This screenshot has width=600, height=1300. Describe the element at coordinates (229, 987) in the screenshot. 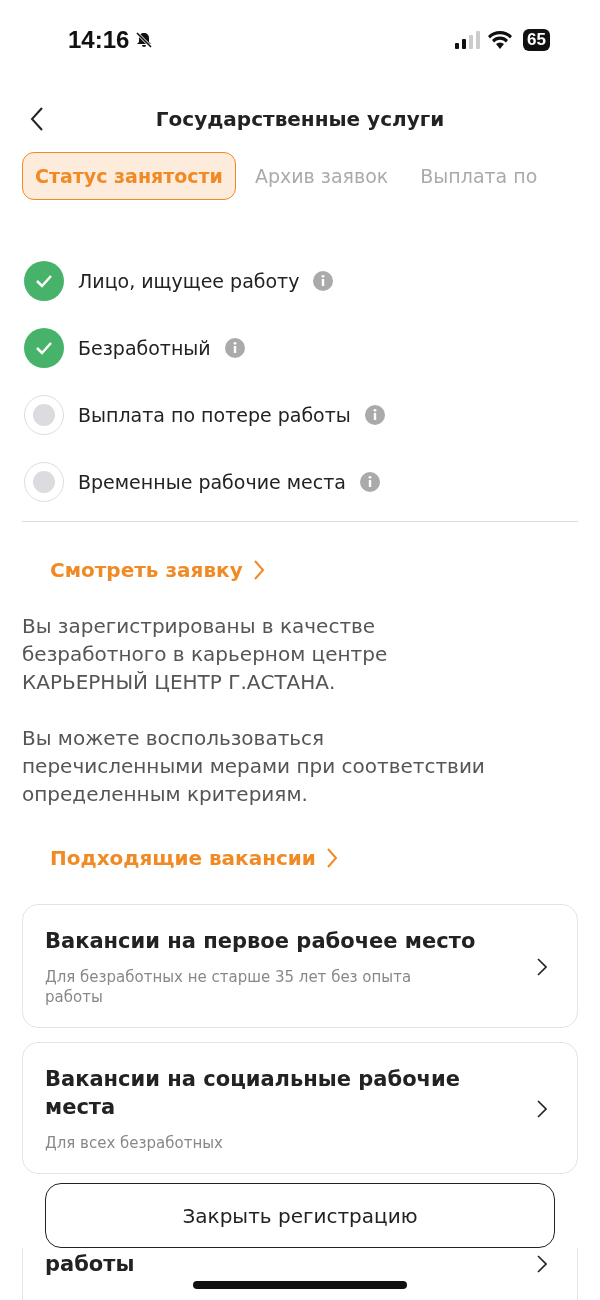

I see `card-subtitle: Для безработных не старше 35 лет без опыта работы` at that location.